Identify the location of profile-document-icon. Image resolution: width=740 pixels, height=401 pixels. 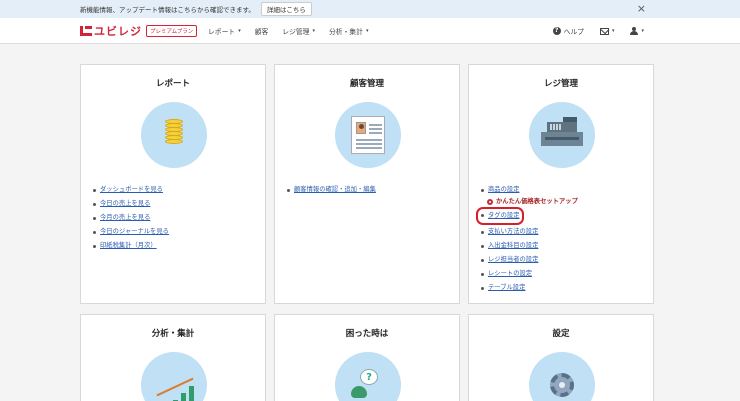
(368, 135).